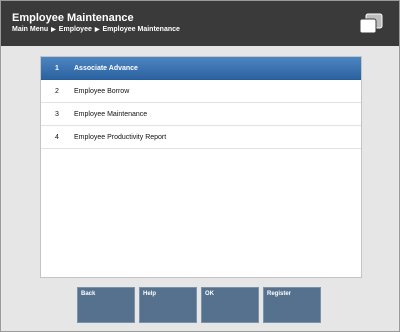  Describe the element at coordinates (279, 294) in the screenshot. I see `register-button-label: Register` at that location.